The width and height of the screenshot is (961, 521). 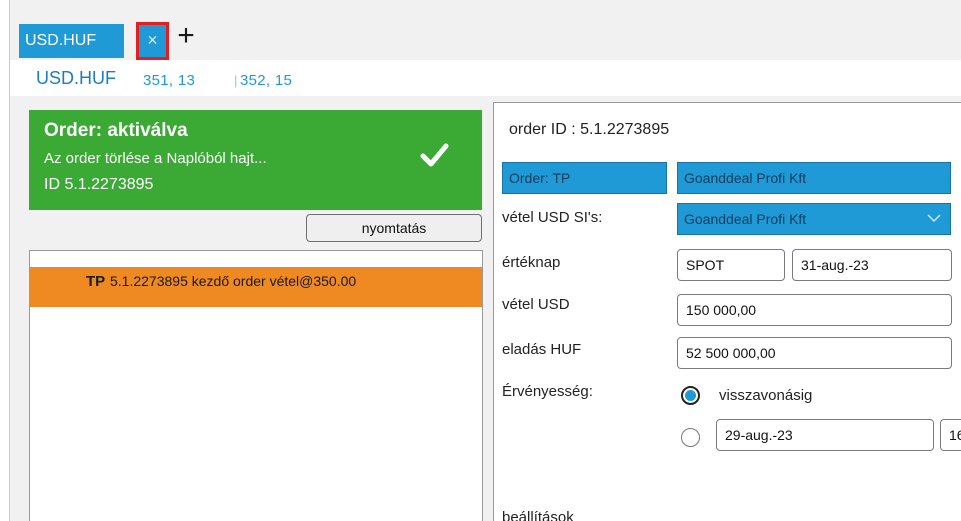 What do you see at coordinates (536, 304) in the screenshot?
I see `buy-amount-label: vétel USD` at bounding box center [536, 304].